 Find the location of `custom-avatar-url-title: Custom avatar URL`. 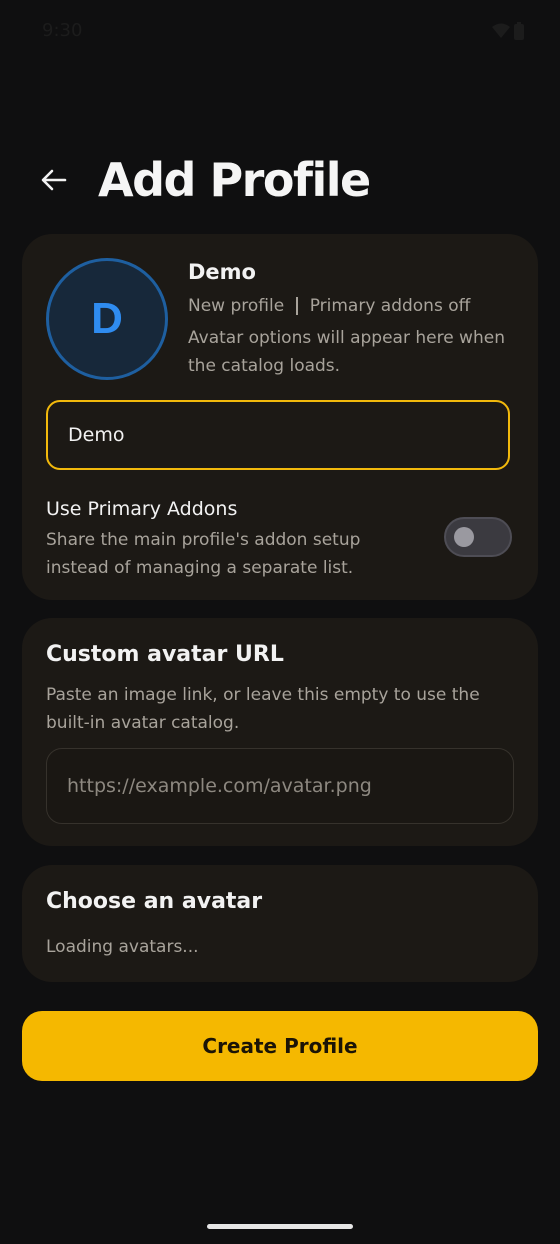

custom-avatar-url-title: Custom avatar URL is located at coordinates (165, 654).